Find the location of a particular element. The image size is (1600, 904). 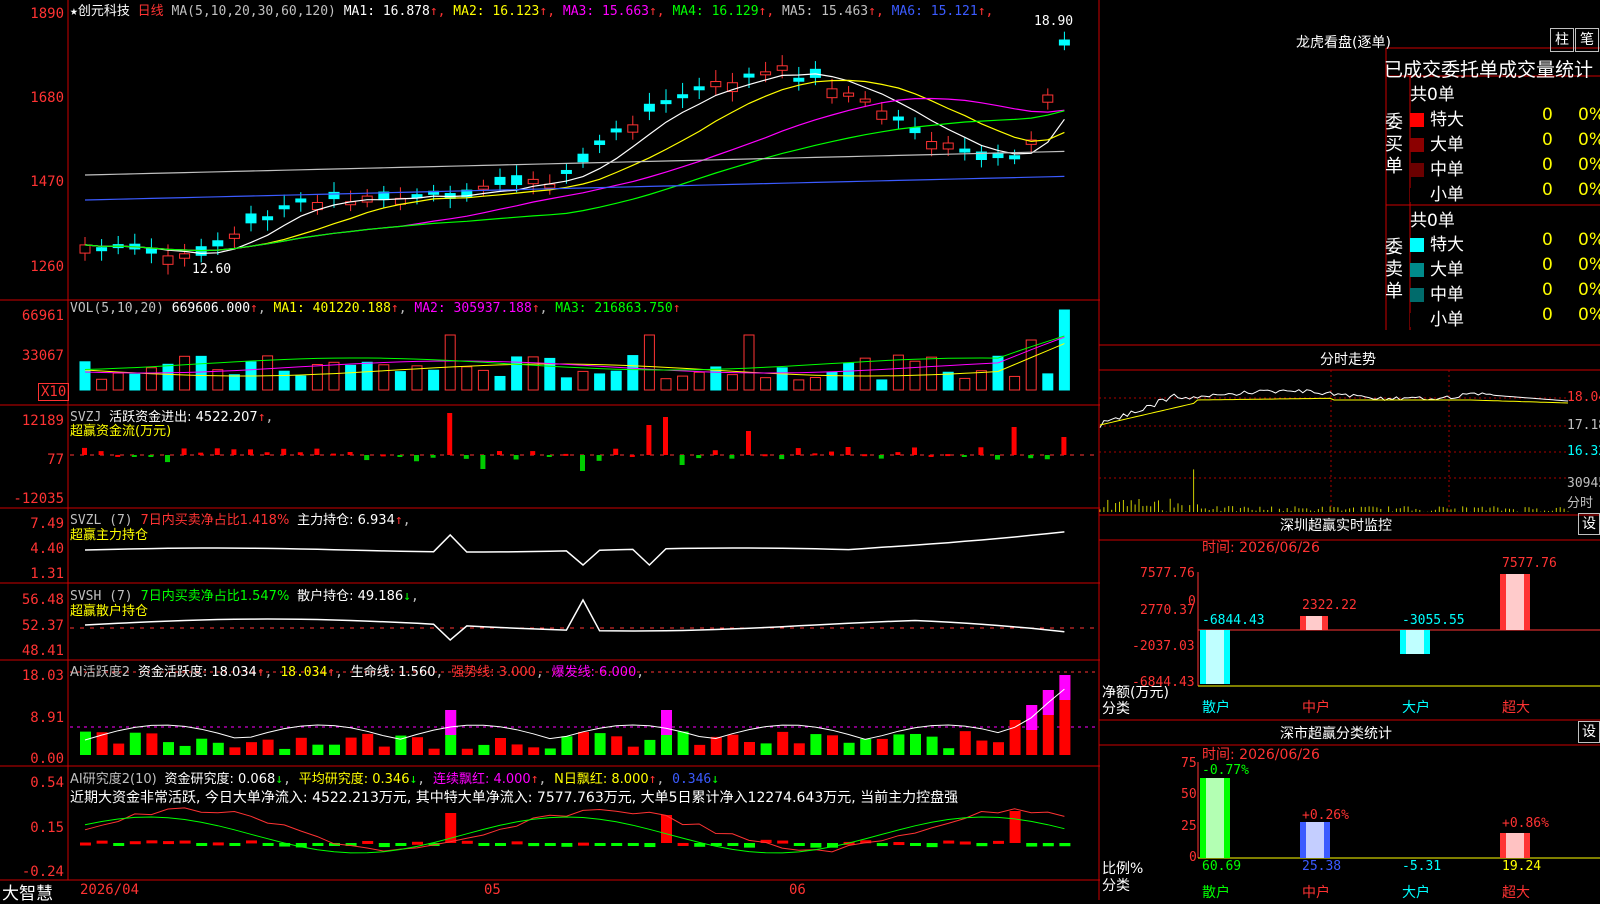

class-settings-button: 设 is located at coordinates (1589, 732).